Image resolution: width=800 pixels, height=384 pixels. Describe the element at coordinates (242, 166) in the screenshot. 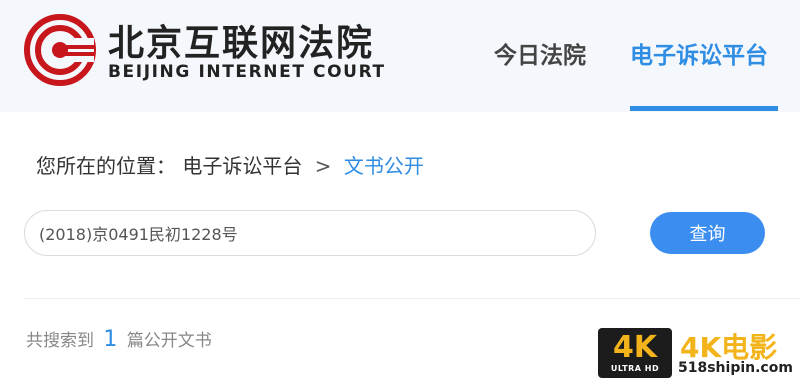

I see `breadcrumb-item-e-litigation: 电子诉讼平台` at that location.